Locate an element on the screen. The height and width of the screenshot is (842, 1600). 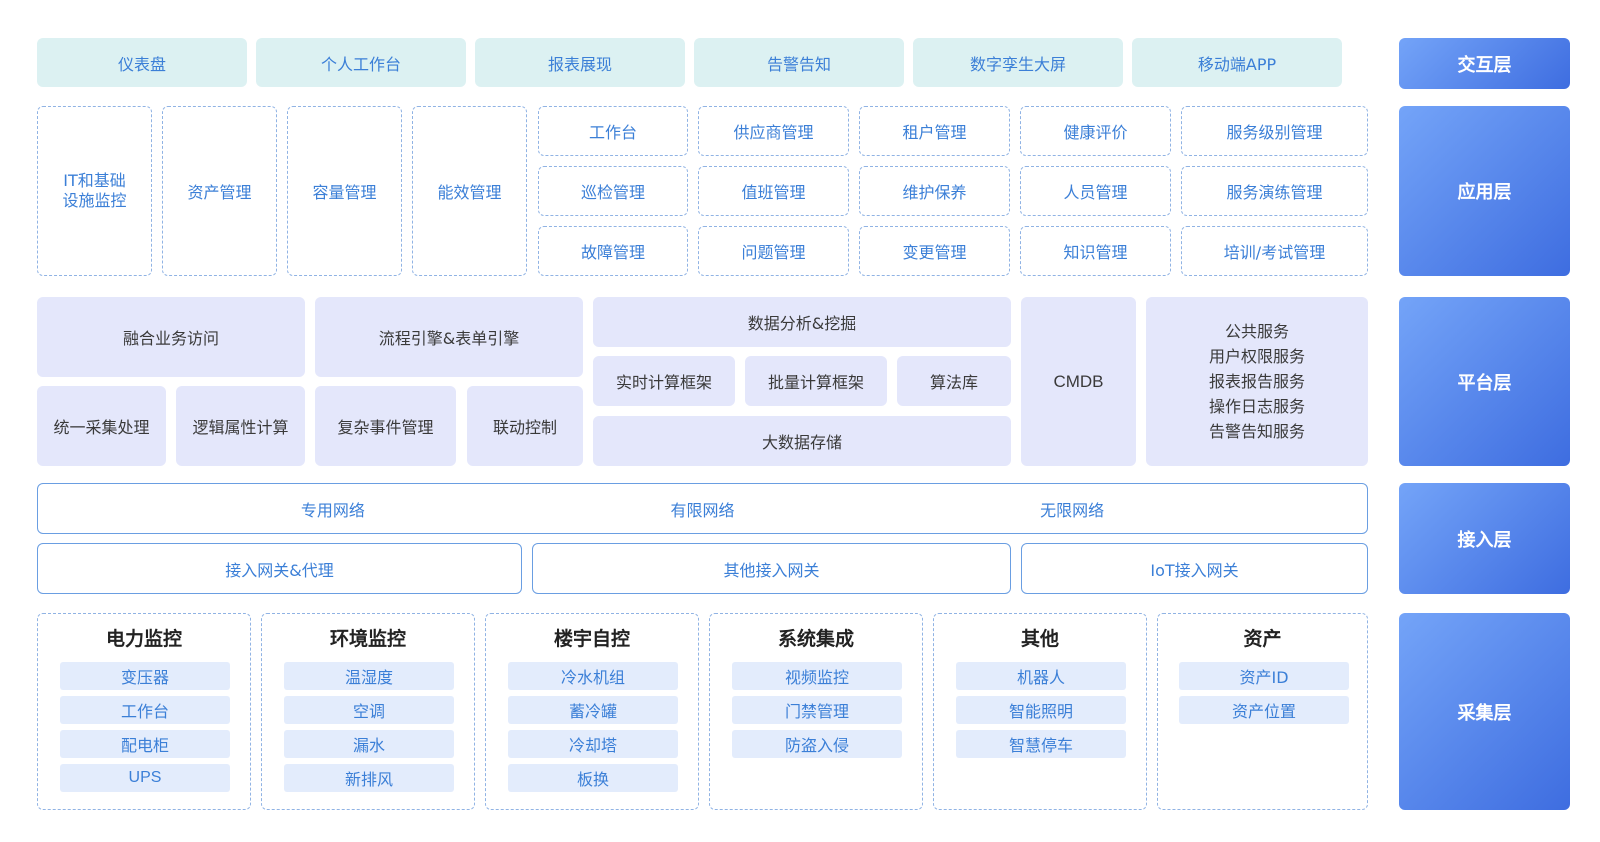
layer-label-access: 接入层 is located at coordinates (1484, 538).